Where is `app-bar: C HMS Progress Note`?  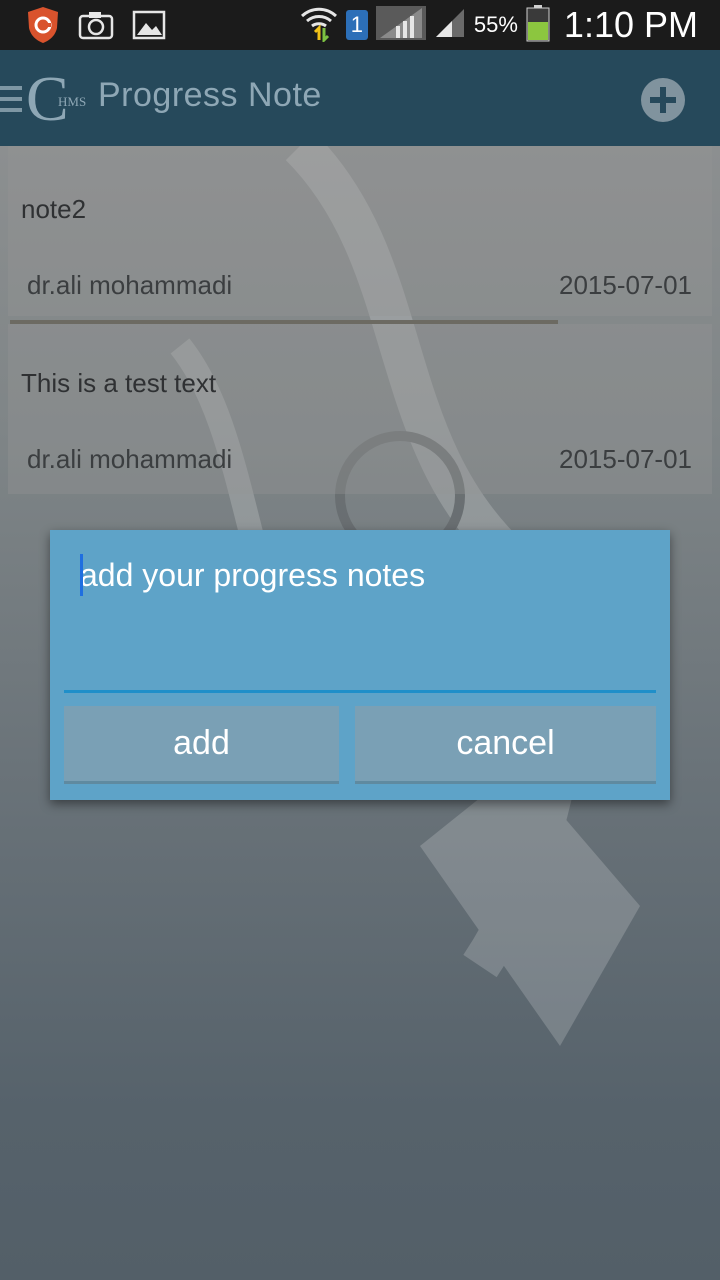
app-bar: C HMS Progress Note is located at coordinates (360, 98).